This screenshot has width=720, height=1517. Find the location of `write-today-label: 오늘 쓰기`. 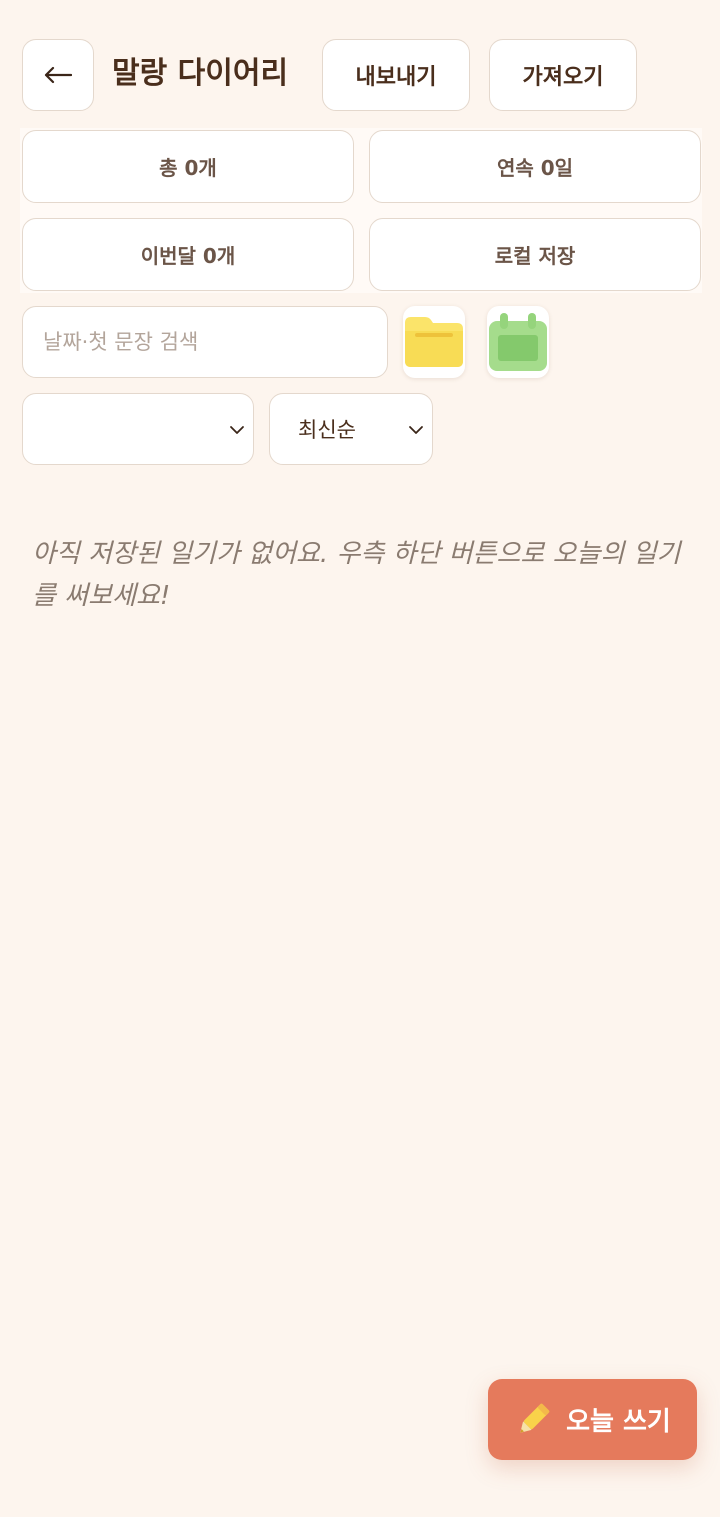

write-today-label: 오늘 쓰기 is located at coordinates (618, 1422).